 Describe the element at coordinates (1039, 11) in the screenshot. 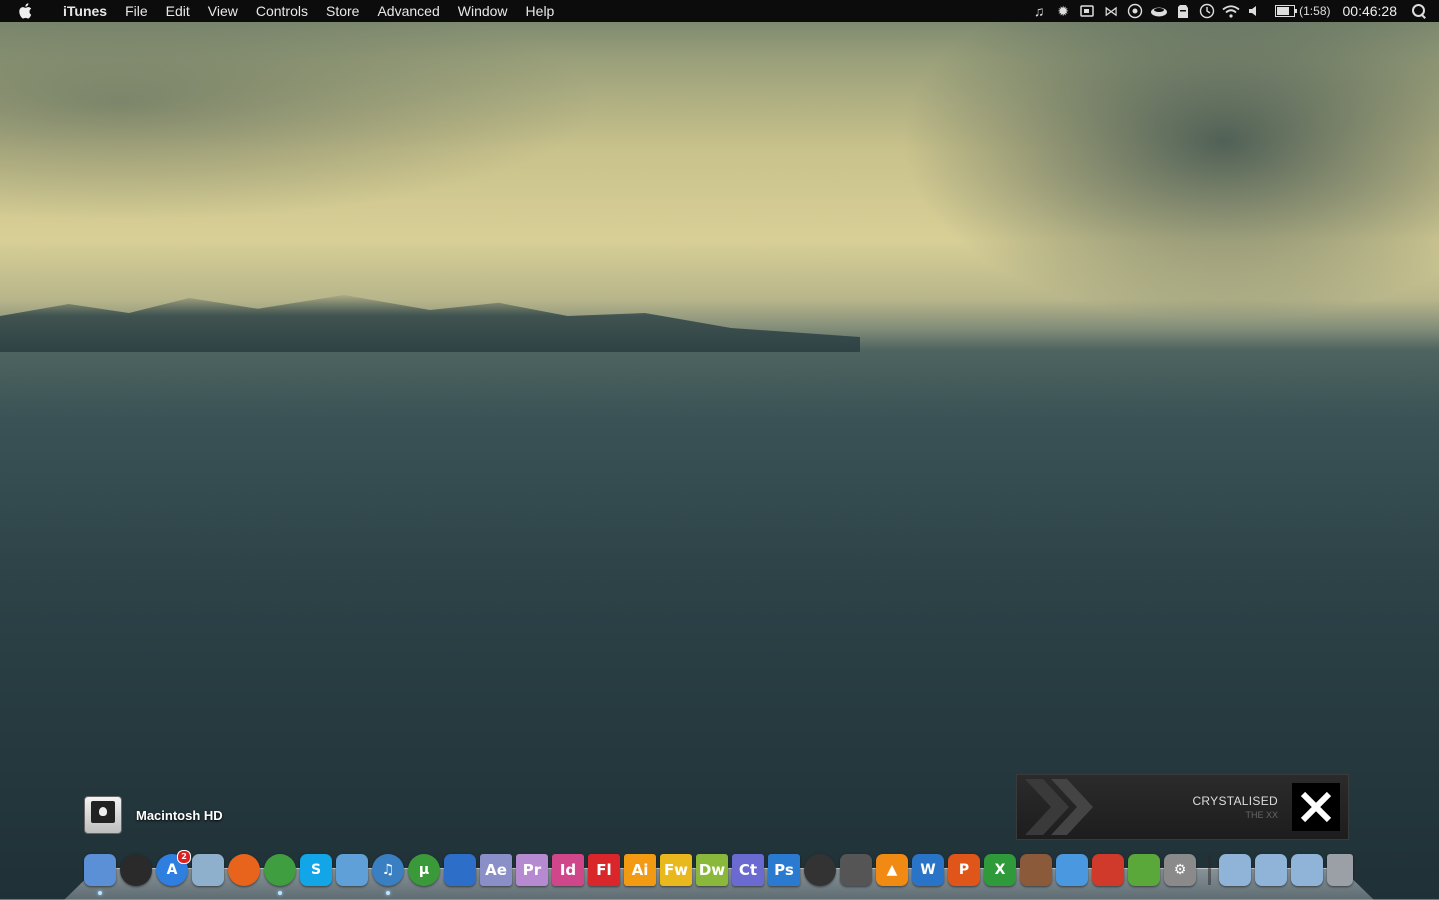

I see `music-note-icon: ♫` at that location.